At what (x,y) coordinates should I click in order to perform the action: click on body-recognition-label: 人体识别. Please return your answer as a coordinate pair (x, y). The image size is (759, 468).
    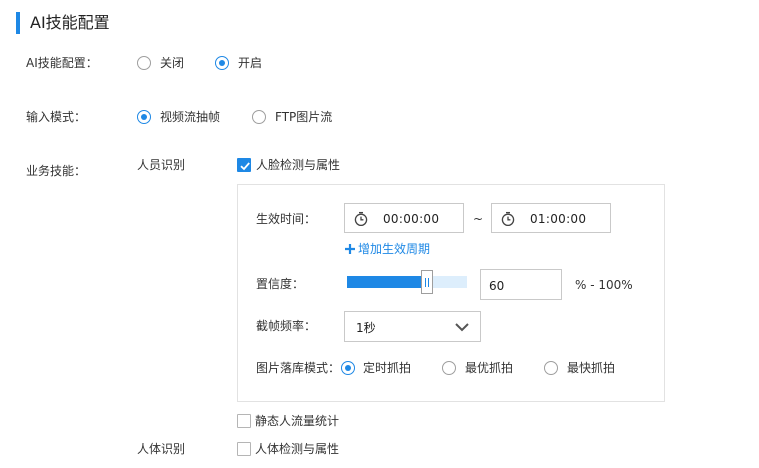
    Looking at the image, I should click on (161, 449).